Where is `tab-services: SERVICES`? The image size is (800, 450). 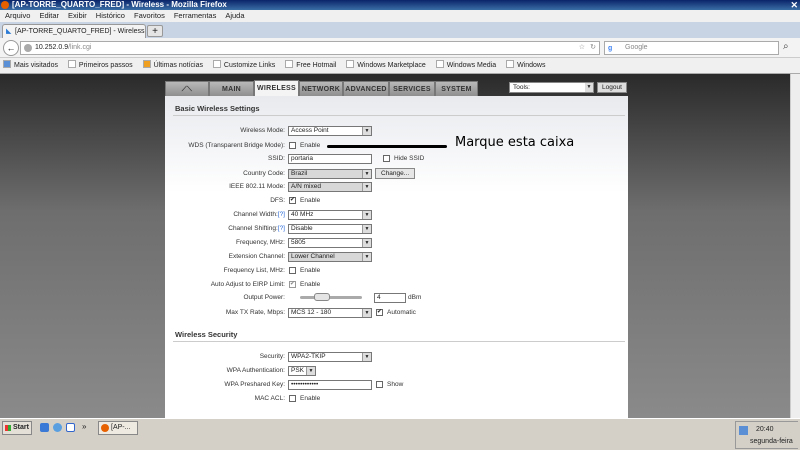
tab-services: SERVICES is located at coordinates (412, 88).